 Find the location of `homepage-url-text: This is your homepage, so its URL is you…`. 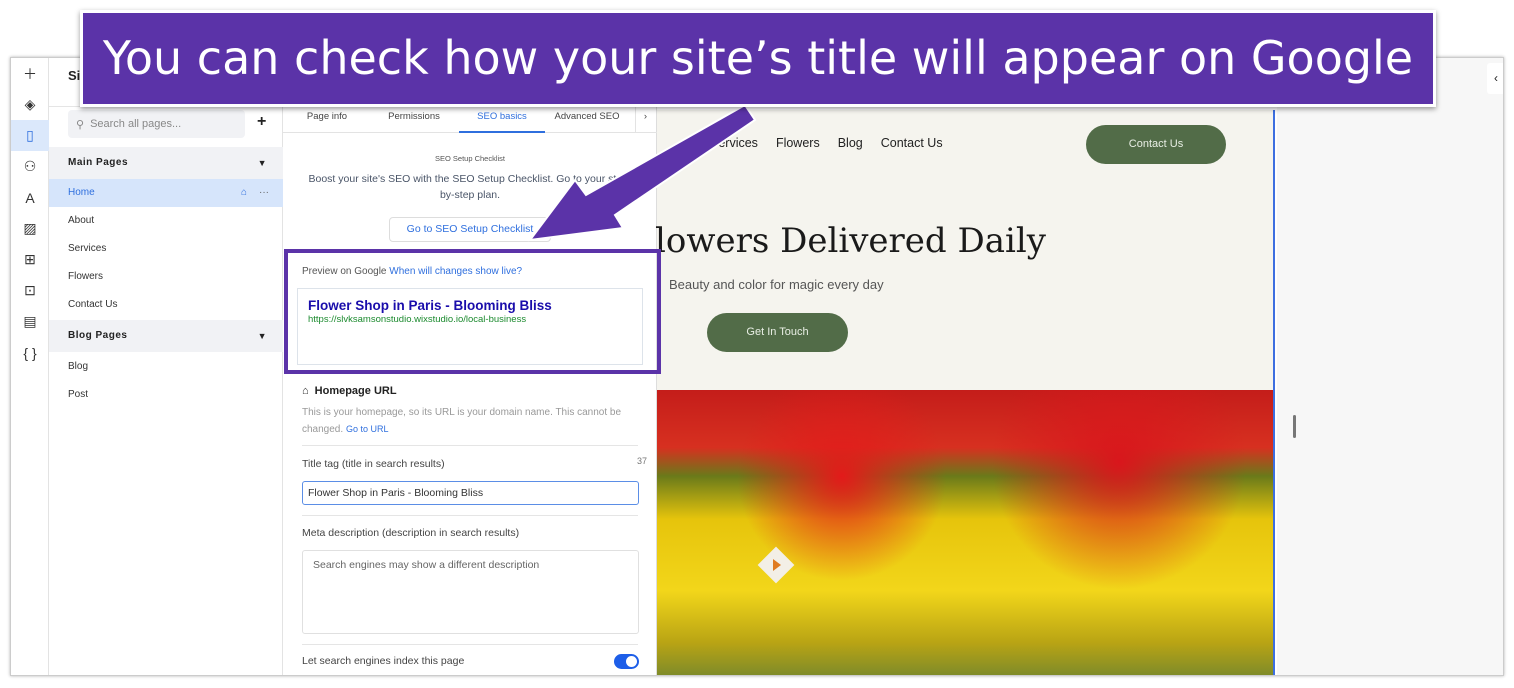

homepage-url-text: This is your homepage, so its URL is you… is located at coordinates (462, 421).